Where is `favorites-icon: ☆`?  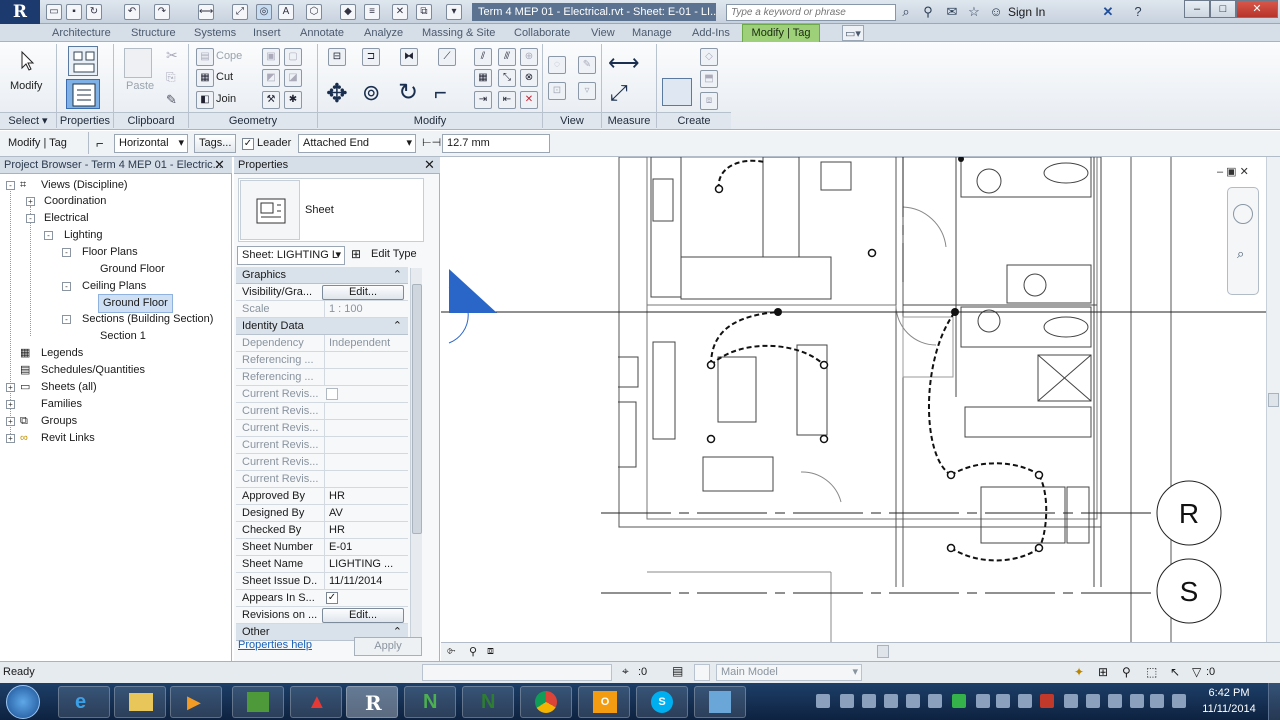
favorites-icon: ☆ is located at coordinates (974, 12).